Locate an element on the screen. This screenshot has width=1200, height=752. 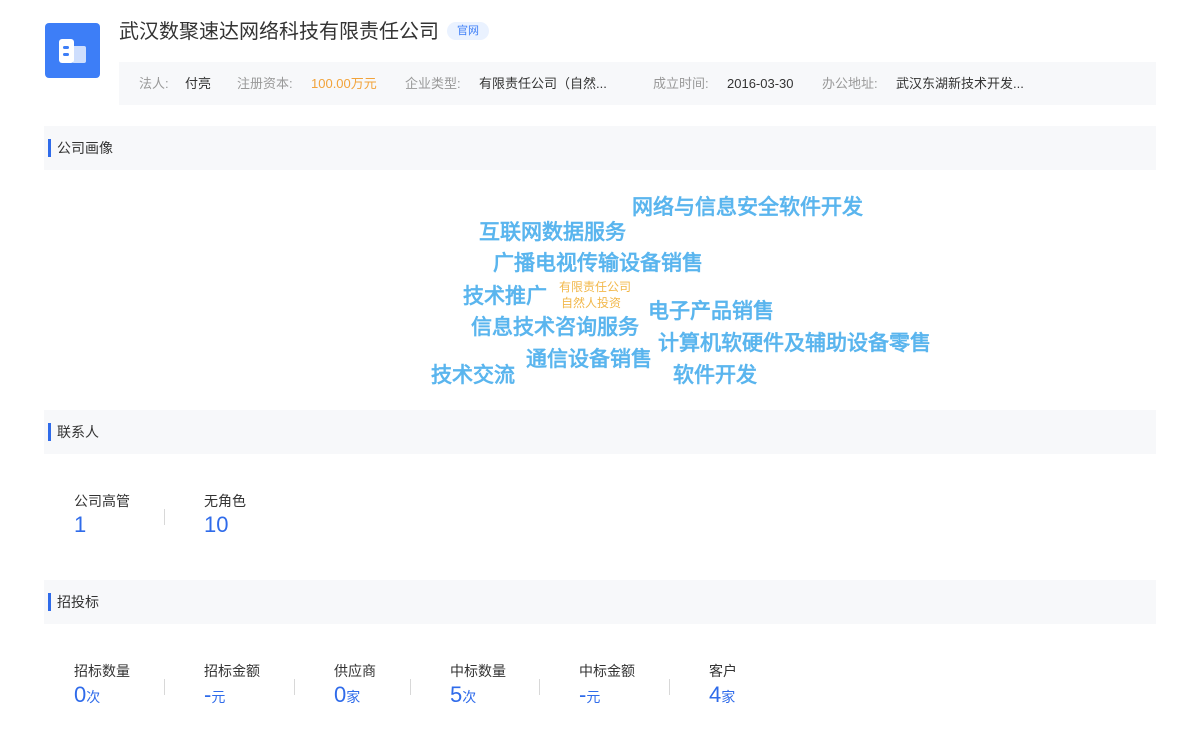
bidding-stat: 中标数量 5次 is located at coordinates (478, 686).